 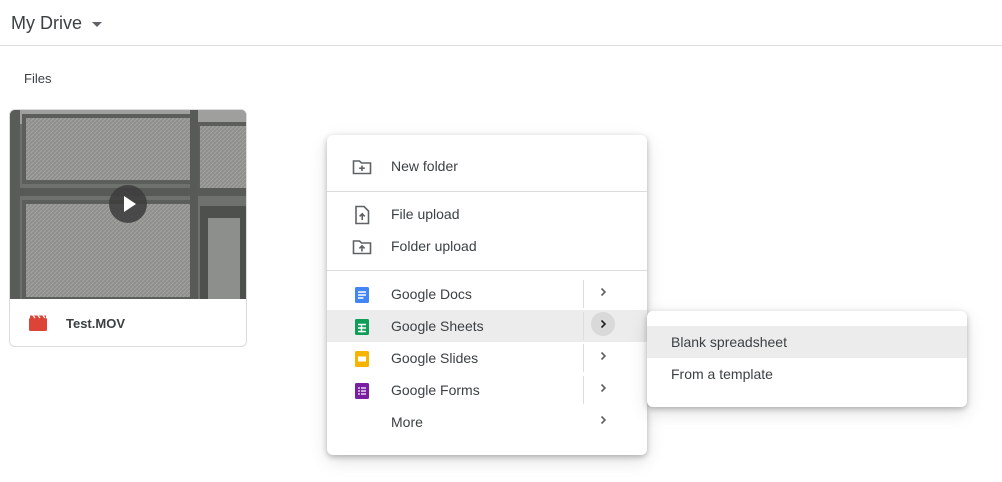 What do you see at coordinates (722, 374) in the screenshot?
I see `submenu-item-label: From a template` at bounding box center [722, 374].